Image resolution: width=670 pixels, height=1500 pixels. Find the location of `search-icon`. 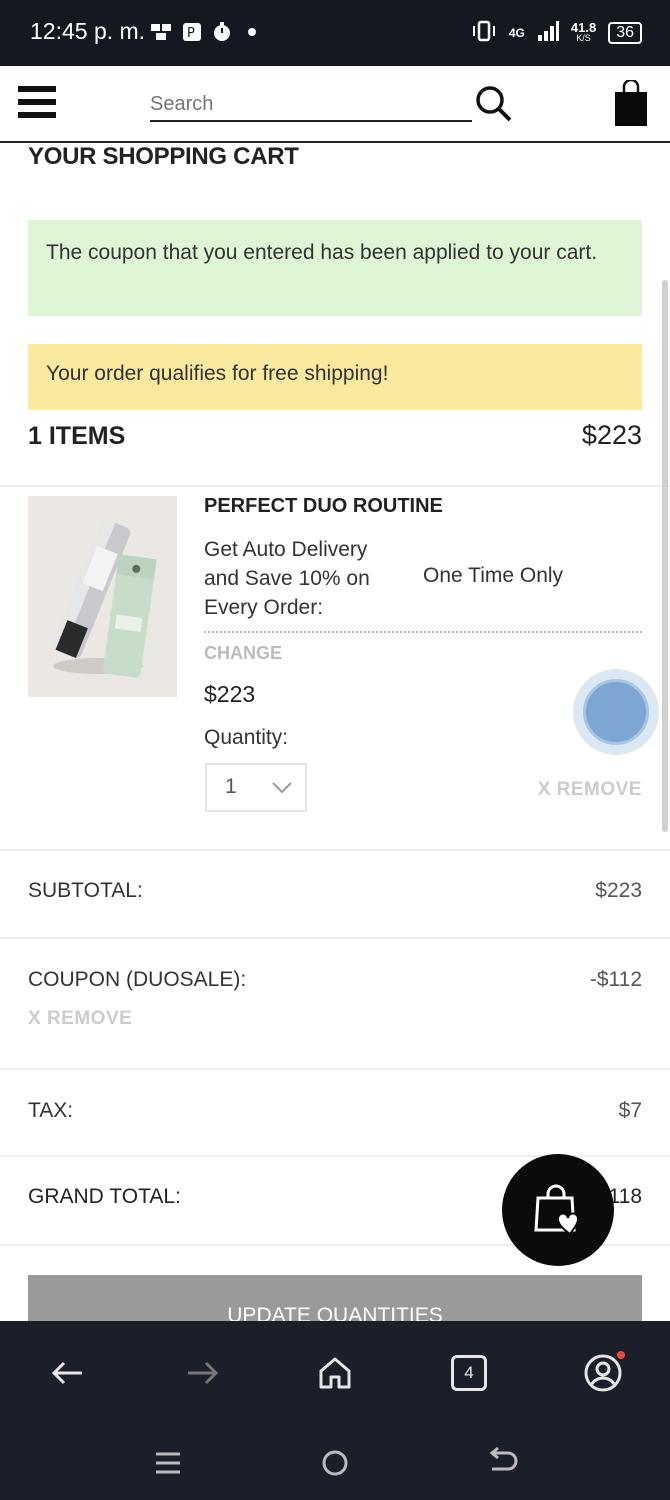

search-icon is located at coordinates (494, 106).